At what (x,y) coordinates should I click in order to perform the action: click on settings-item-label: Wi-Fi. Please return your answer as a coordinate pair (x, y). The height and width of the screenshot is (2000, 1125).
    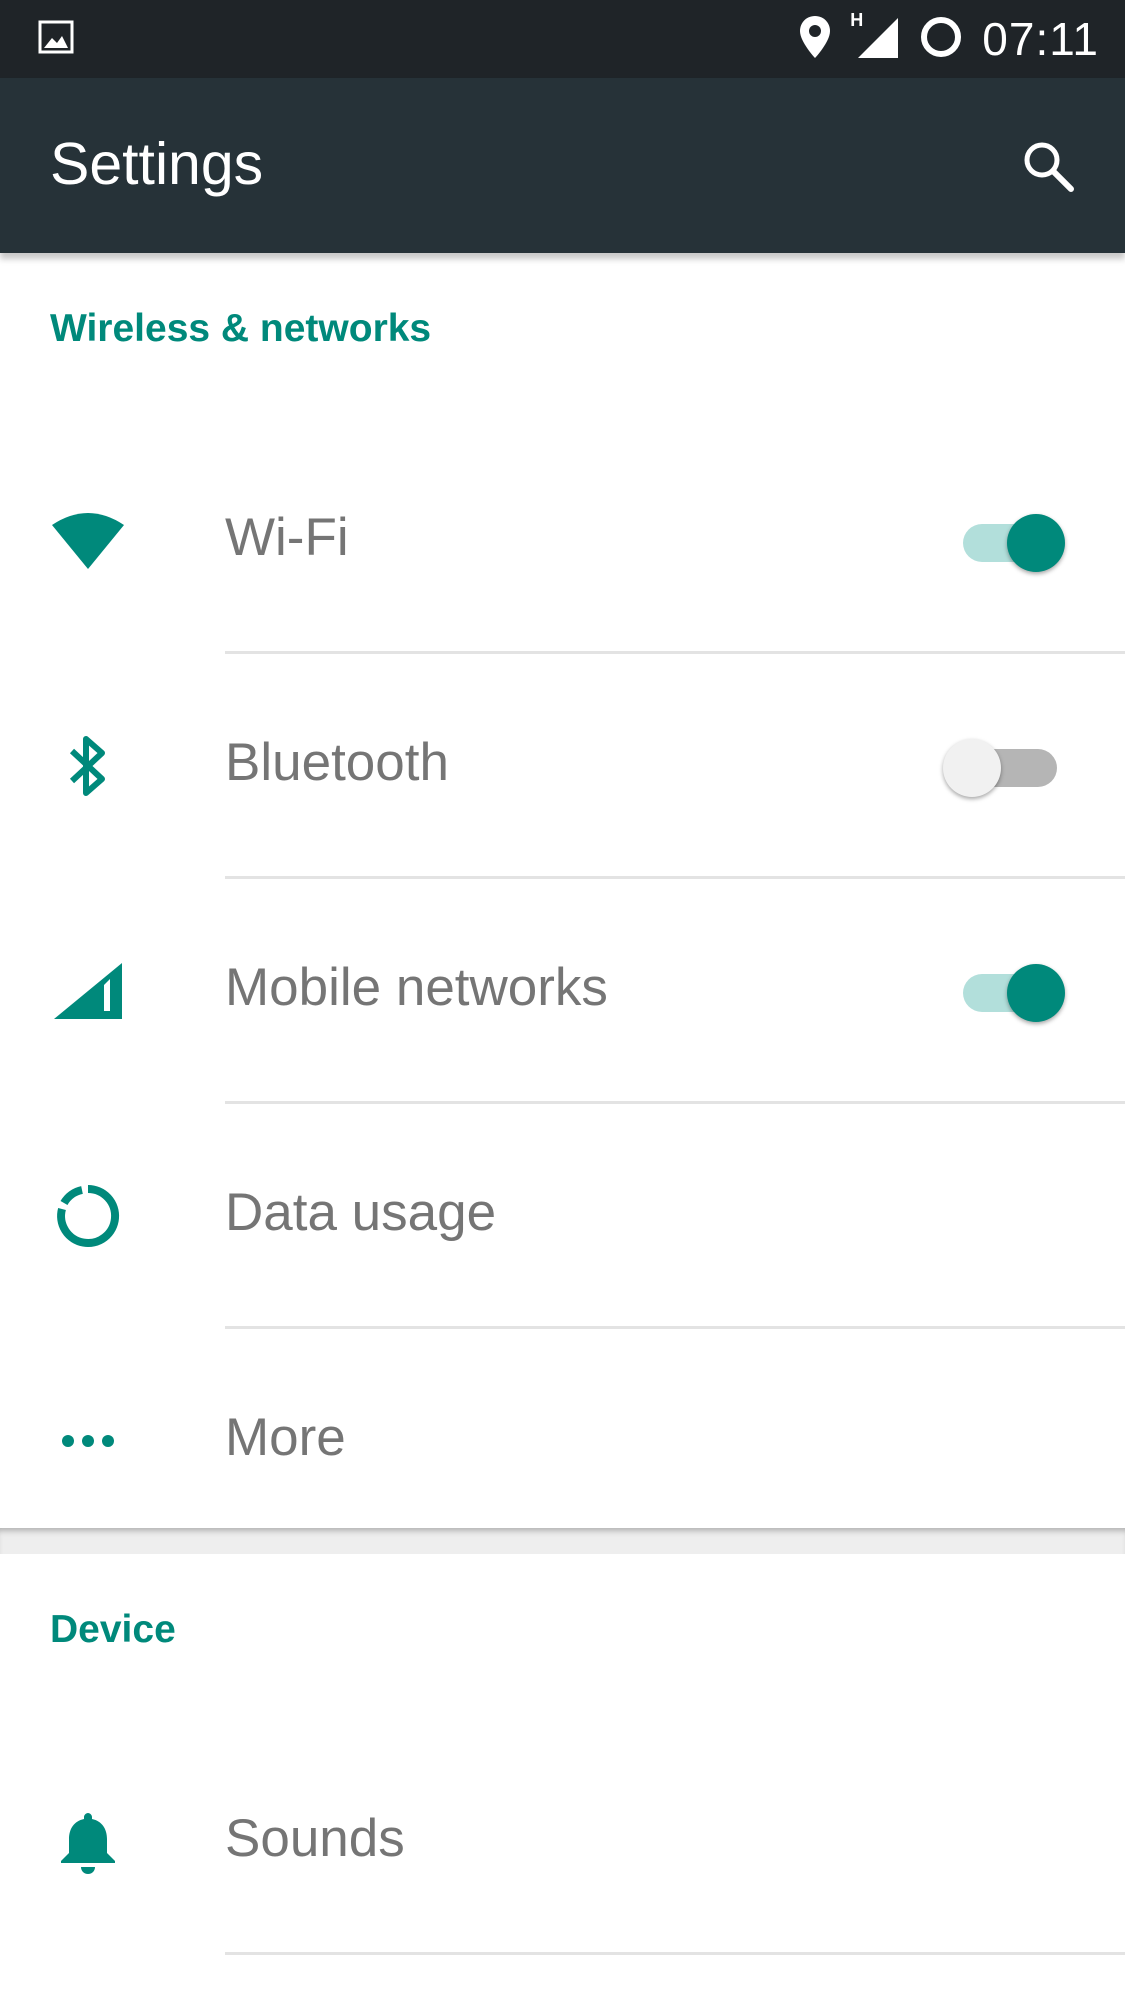
    Looking at the image, I should click on (287, 537).